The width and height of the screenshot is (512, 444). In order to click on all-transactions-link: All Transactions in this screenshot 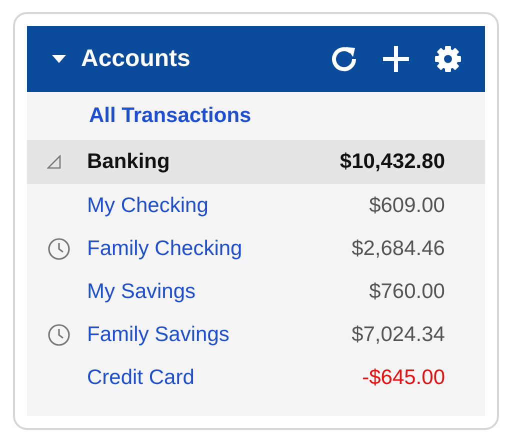, I will do `click(256, 116)`.